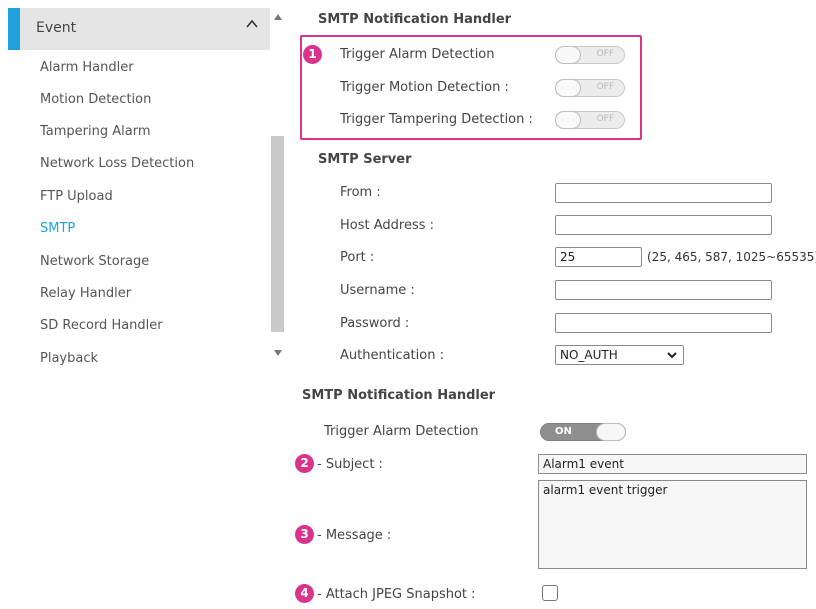  Describe the element at coordinates (69, 358) in the screenshot. I see `sidebar-item-playback: Playback` at that location.